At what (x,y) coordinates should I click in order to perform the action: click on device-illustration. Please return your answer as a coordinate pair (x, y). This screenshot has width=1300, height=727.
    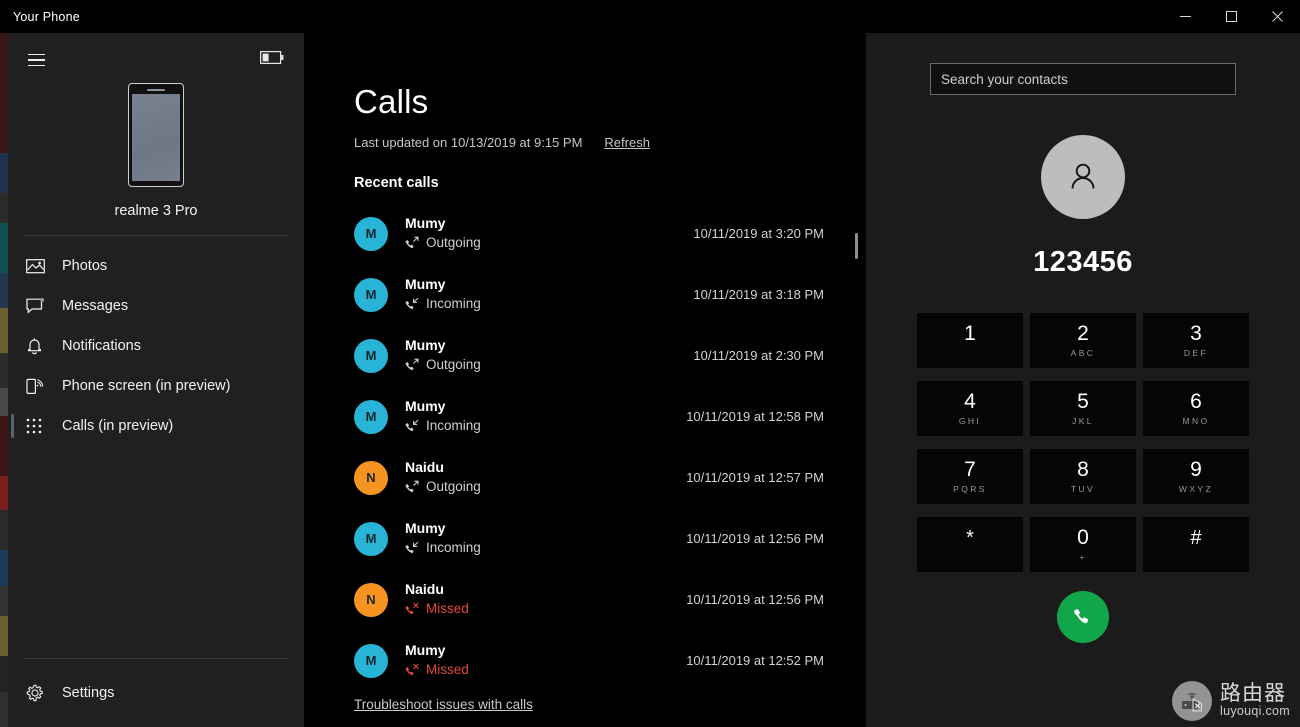
    Looking at the image, I should click on (156, 135).